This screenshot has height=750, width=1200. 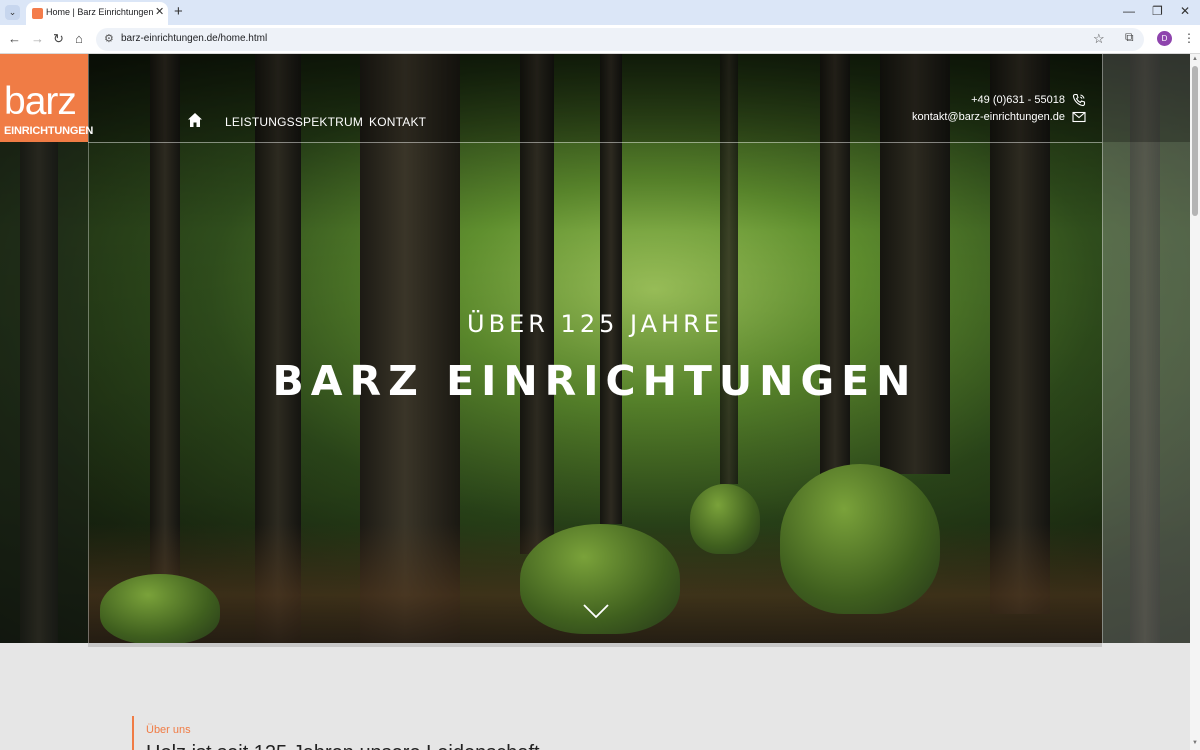 I want to click on scroll-down-chevron-icon, so click(x=596, y=611).